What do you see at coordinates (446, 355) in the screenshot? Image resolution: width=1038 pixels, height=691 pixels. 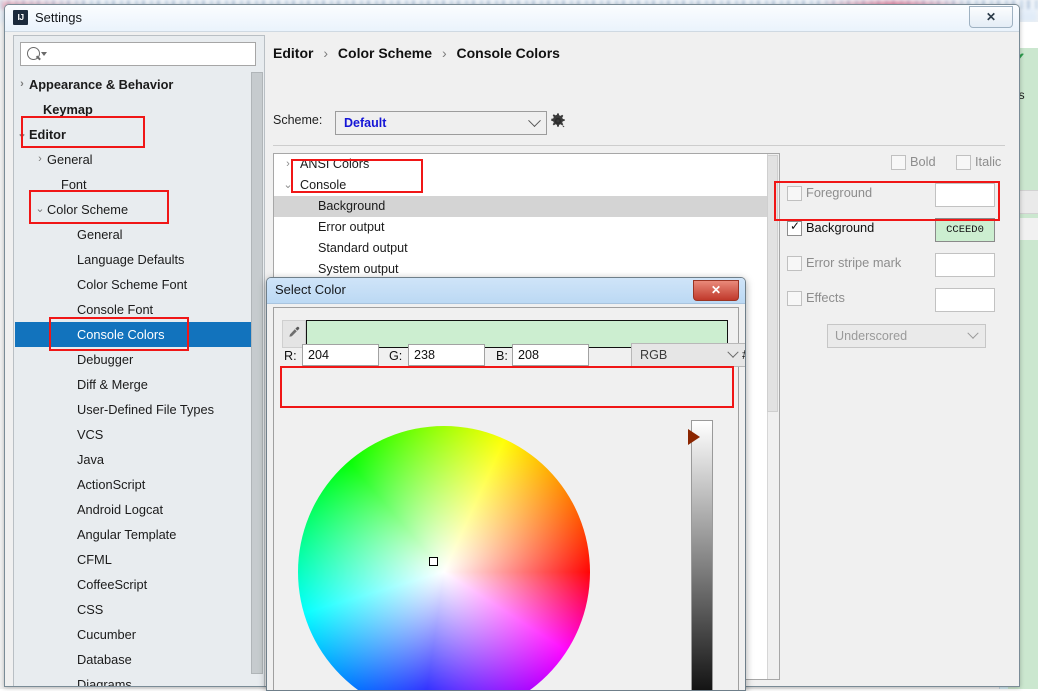 I see `g-input: 238` at bounding box center [446, 355].